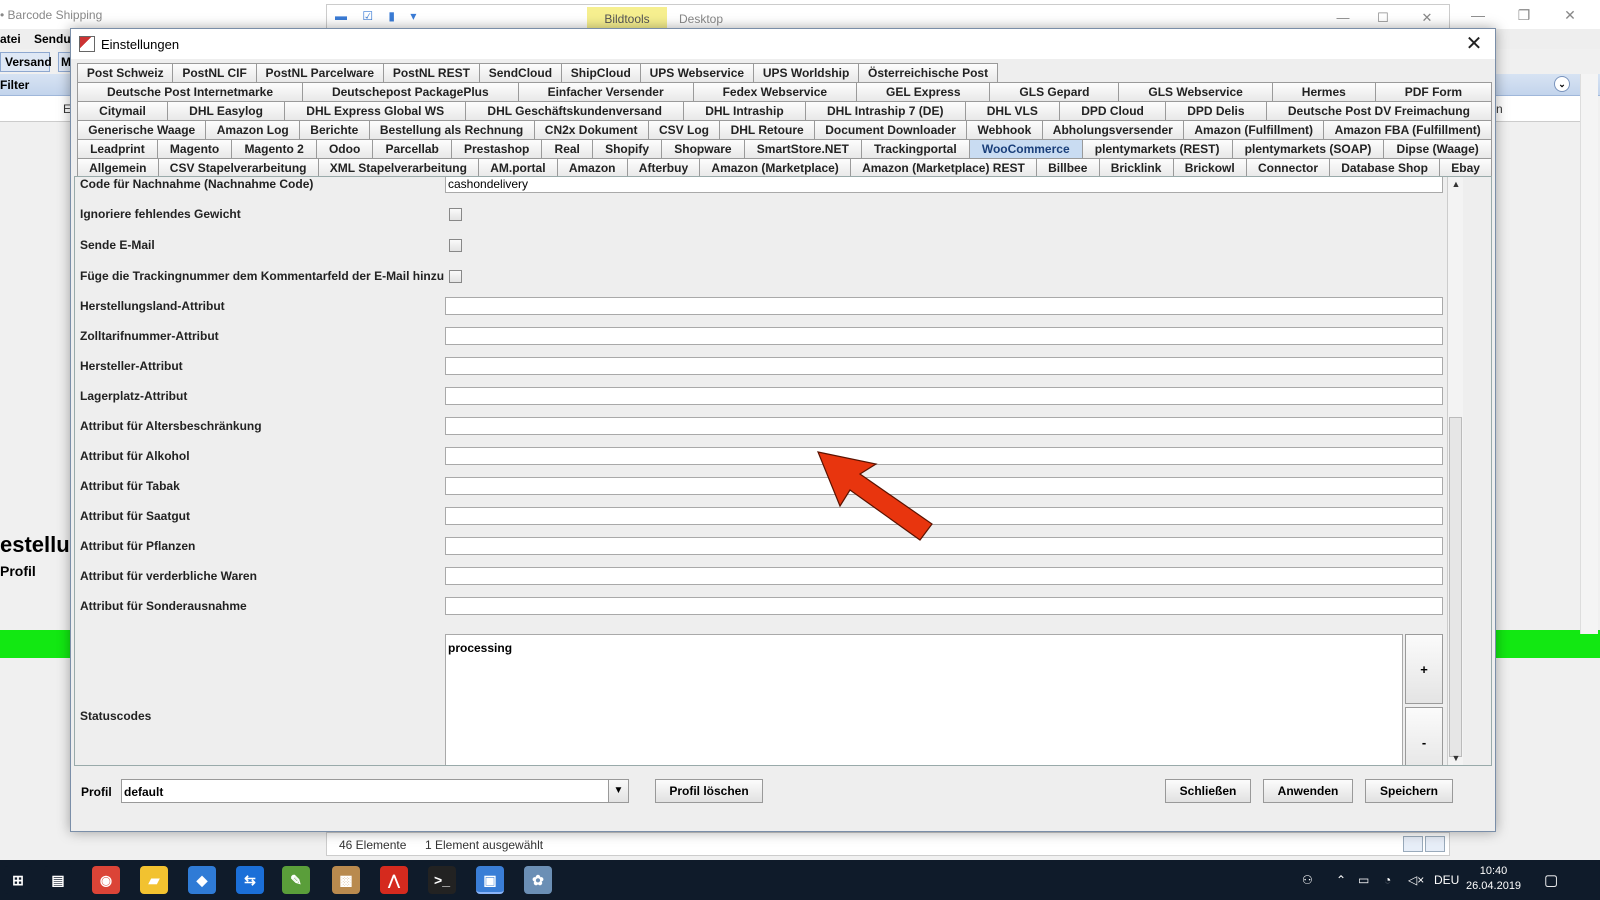 This screenshot has width=1600, height=900. What do you see at coordinates (1456, 184) in the screenshot?
I see `scroll-up-icon: ▲` at bounding box center [1456, 184].